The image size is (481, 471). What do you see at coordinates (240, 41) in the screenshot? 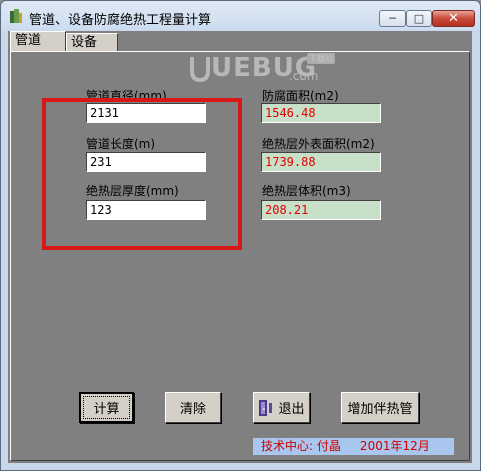
I see `tab-bar: 管道 设备` at bounding box center [240, 41].